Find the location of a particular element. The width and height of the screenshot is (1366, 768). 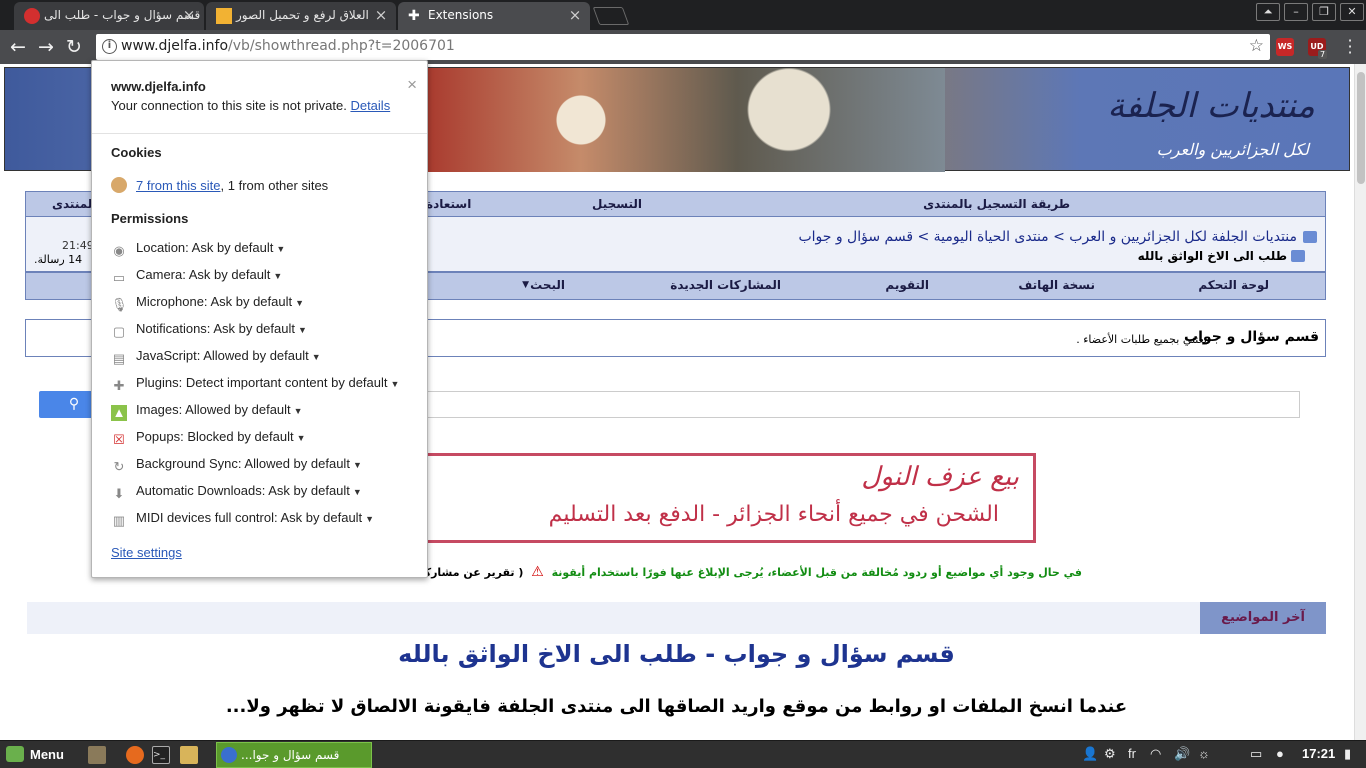

nav-registration-guide: طريقة التسجيل بالمنتدى is located at coordinates (996, 204).